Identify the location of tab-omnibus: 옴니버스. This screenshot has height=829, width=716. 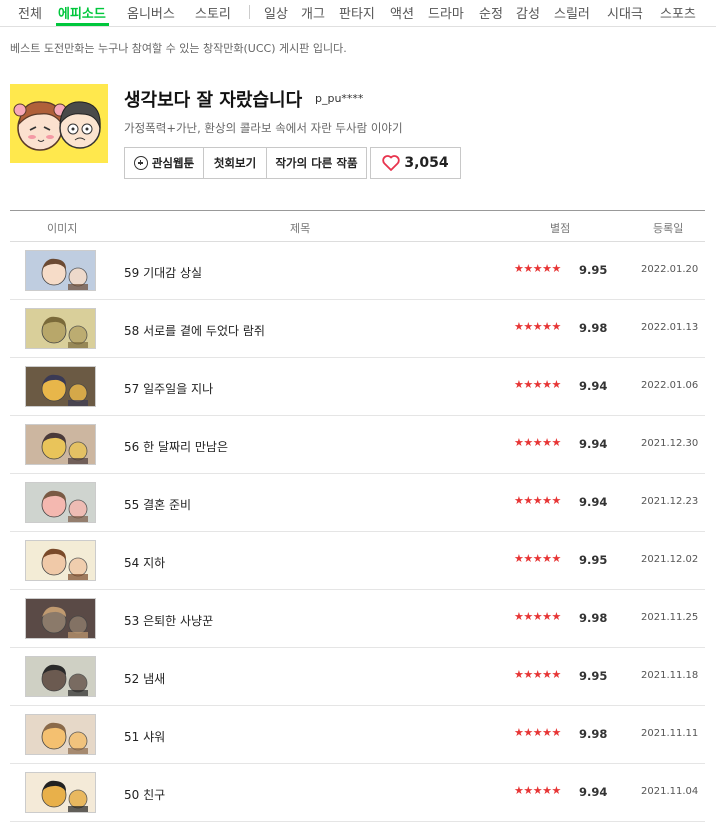
(151, 12).